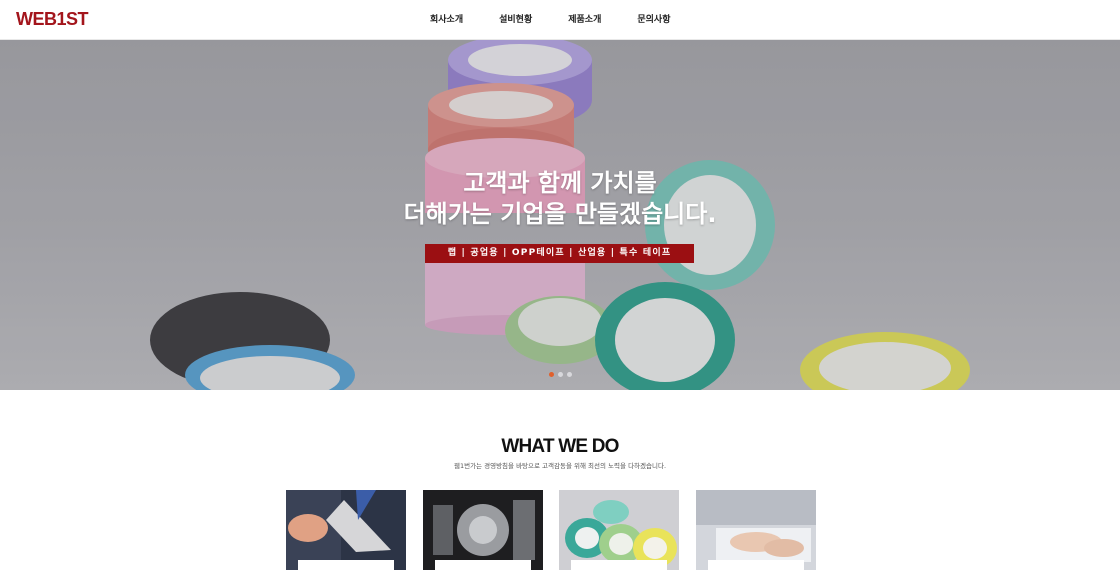  I want to click on nav-equipment: 설비현황, so click(515, 20).